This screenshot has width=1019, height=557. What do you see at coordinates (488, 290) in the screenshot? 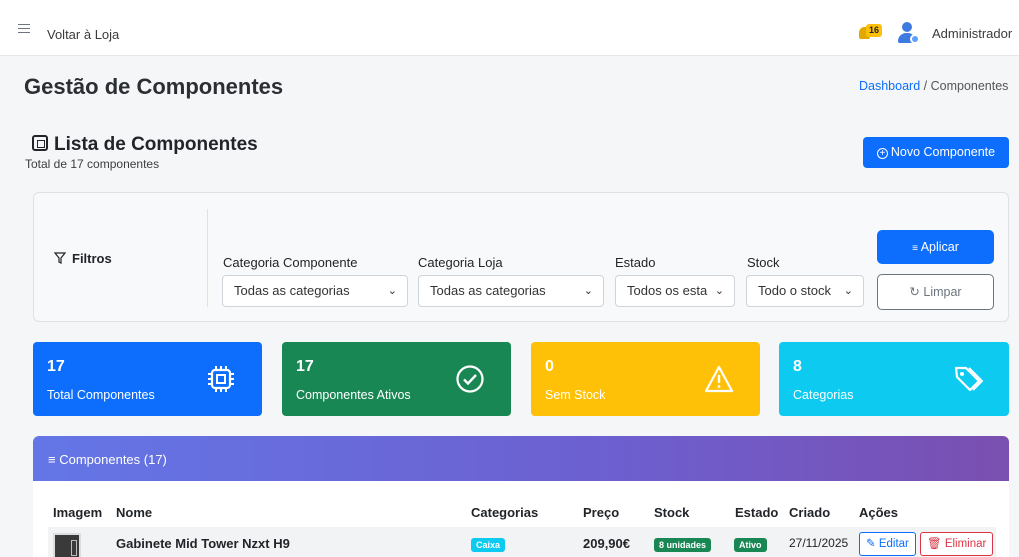
I see `filter-store-category-value: Todas as categorias` at bounding box center [488, 290].